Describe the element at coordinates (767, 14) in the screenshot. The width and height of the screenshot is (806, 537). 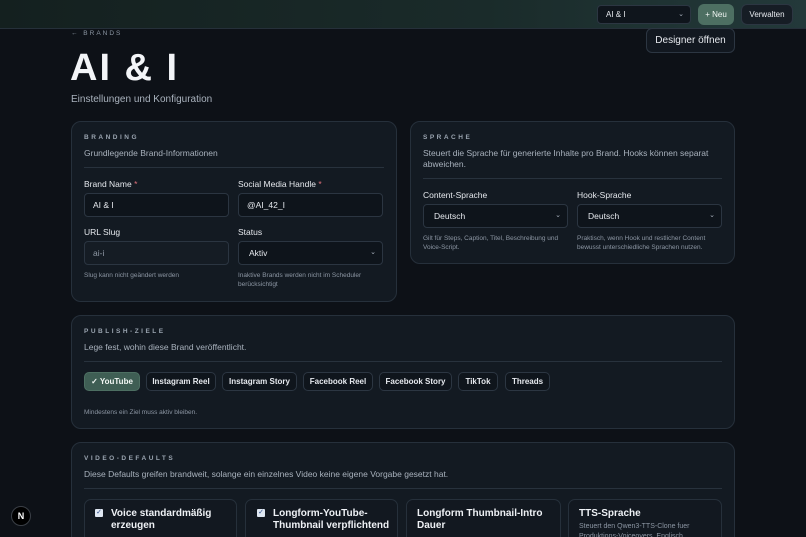
I see `manage-button: Verwalten` at that location.